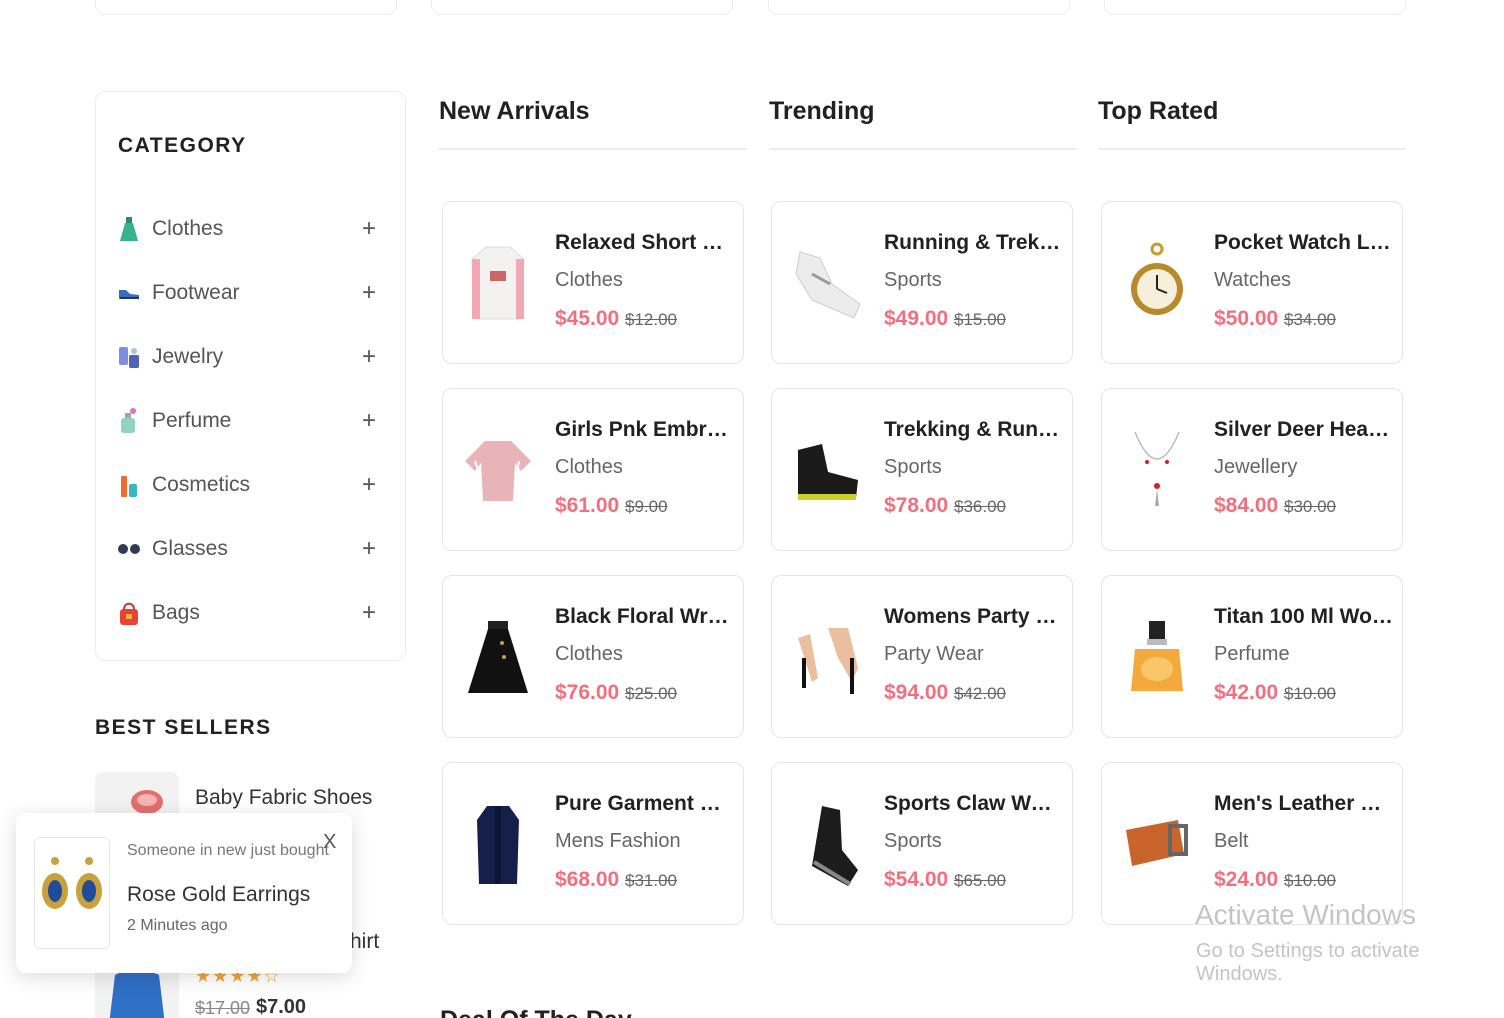 This screenshot has width=1504, height=1018. I want to click on jewelry-icon, so click(129, 357).